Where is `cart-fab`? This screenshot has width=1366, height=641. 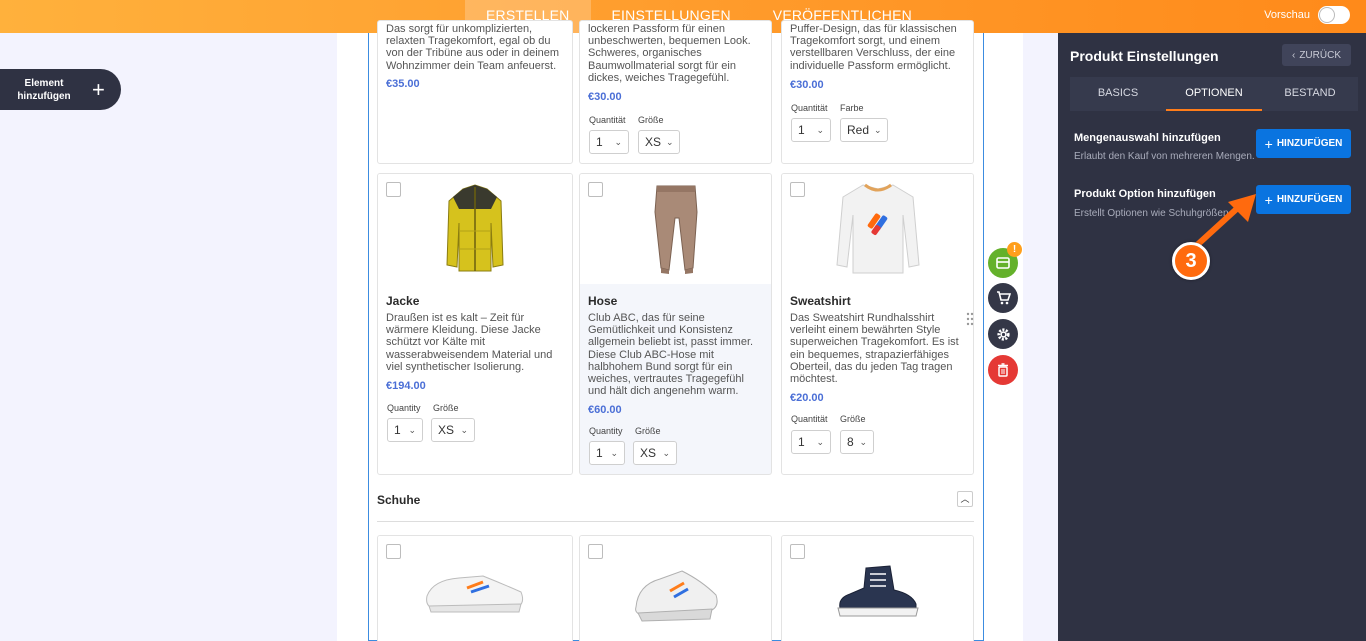
cart-fab is located at coordinates (1003, 298).